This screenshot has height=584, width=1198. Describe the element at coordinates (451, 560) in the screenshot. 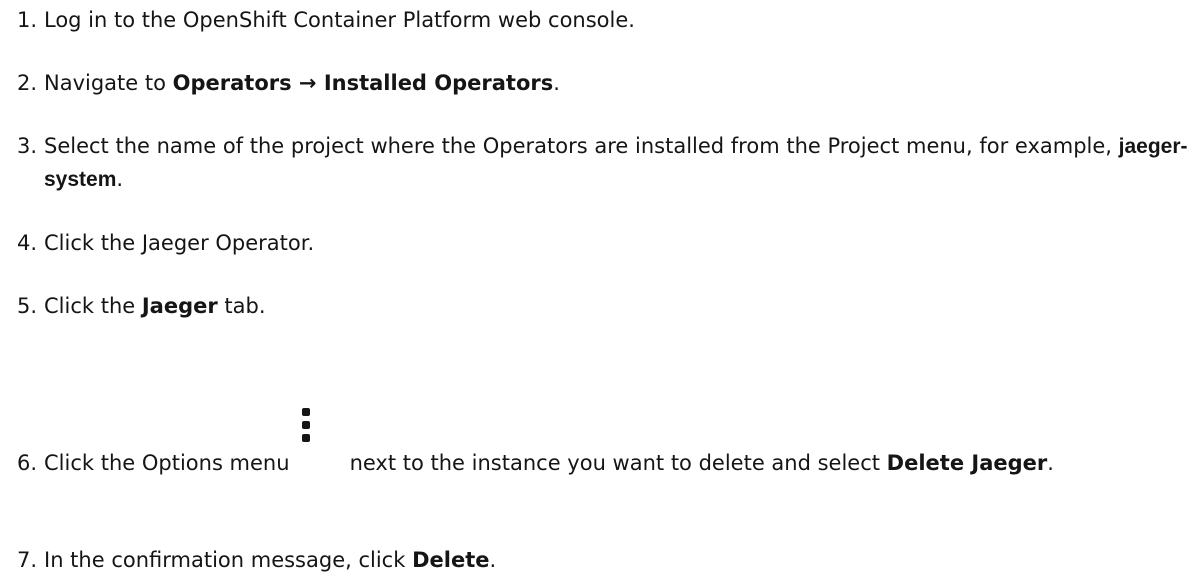

I see `delete-label: Delete` at that location.